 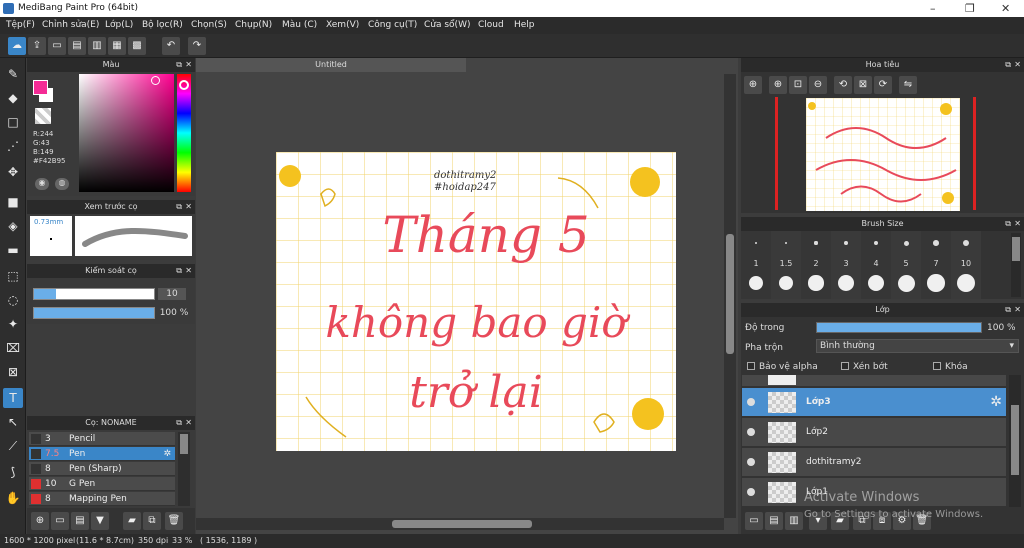 I want to click on layer-row-partial, so click(x=874, y=381).